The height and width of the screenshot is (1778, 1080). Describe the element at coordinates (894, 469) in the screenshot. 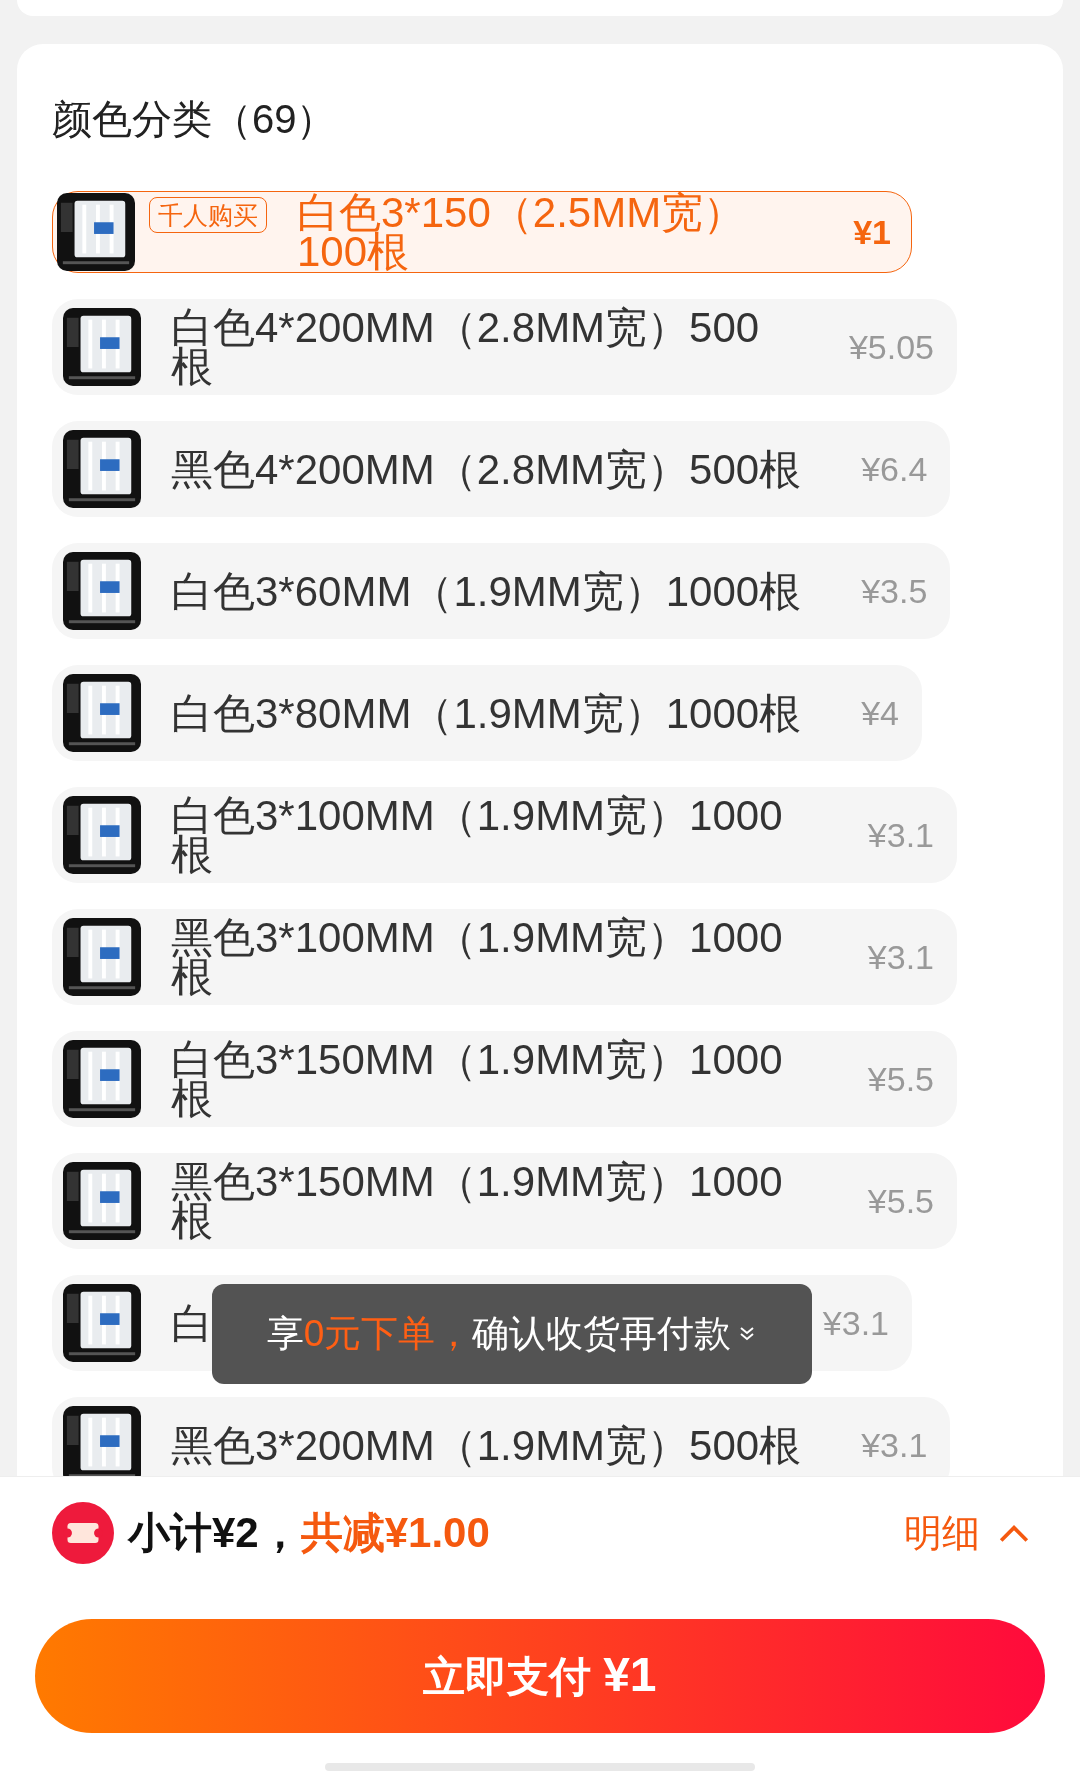

I see `price: ¥6.4` at that location.